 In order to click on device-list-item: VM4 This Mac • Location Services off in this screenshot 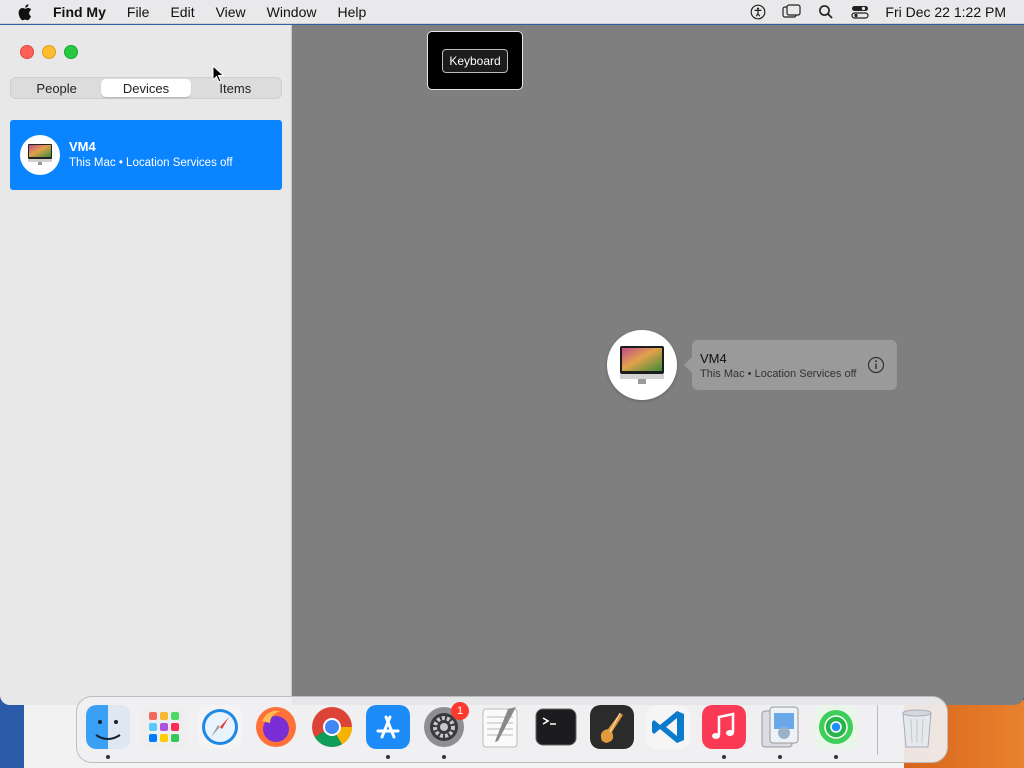, I will do `click(146, 155)`.